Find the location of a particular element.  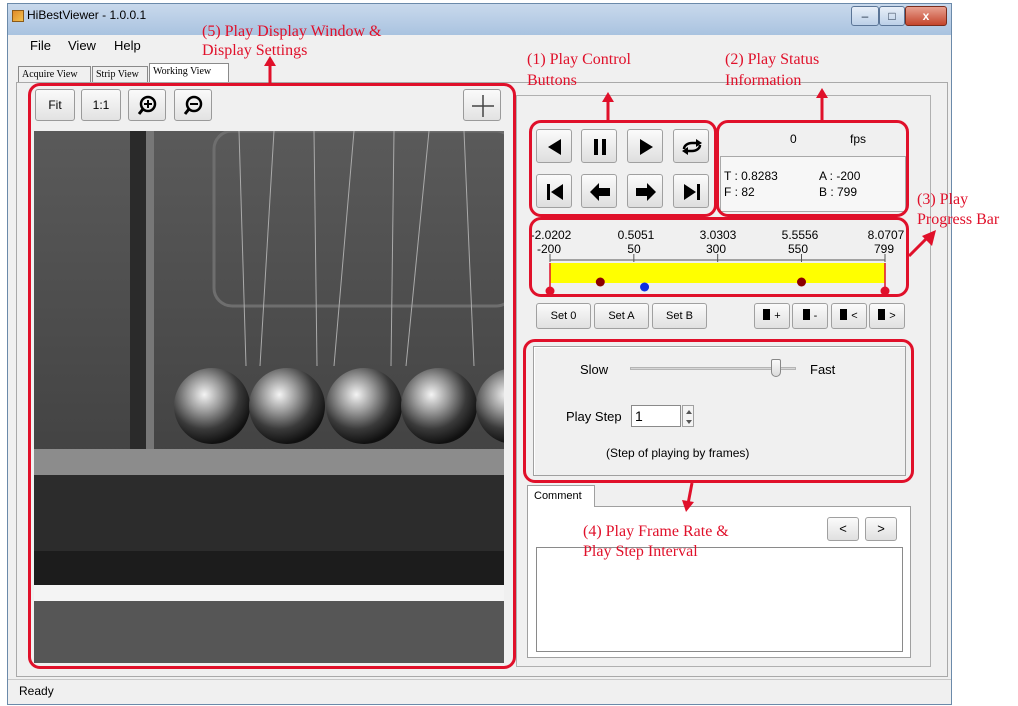

menu-file: File is located at coordinates (40, 45).